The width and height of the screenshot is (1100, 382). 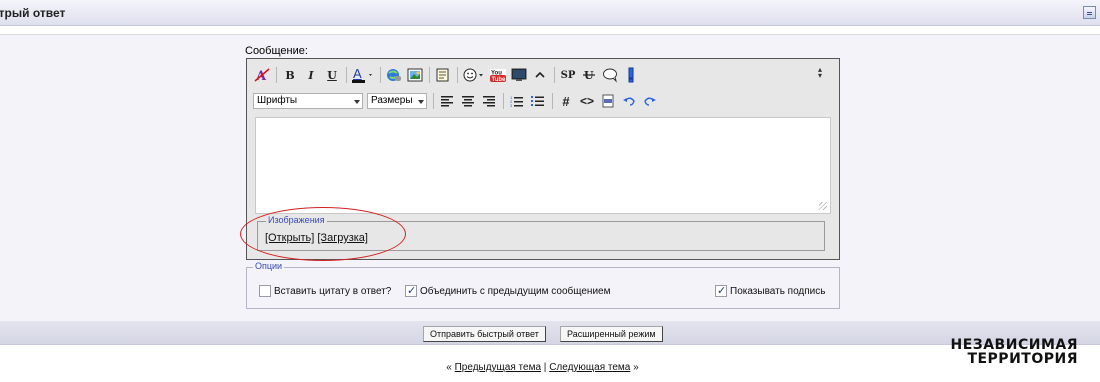 I want to click on spoiler-icon: SP, so click(x=568, y=75).